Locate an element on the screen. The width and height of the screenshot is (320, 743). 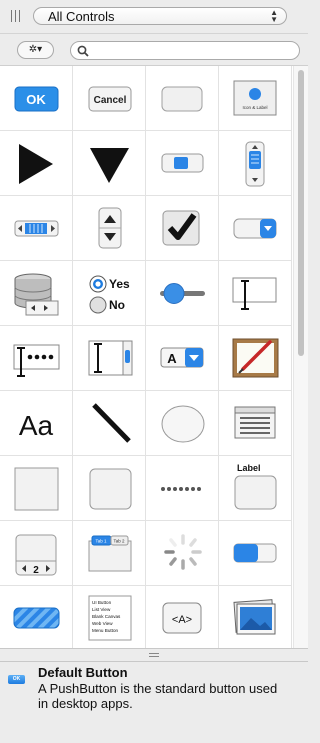
list-row-3: Blank Canvas is located at coordinates (106, 616).